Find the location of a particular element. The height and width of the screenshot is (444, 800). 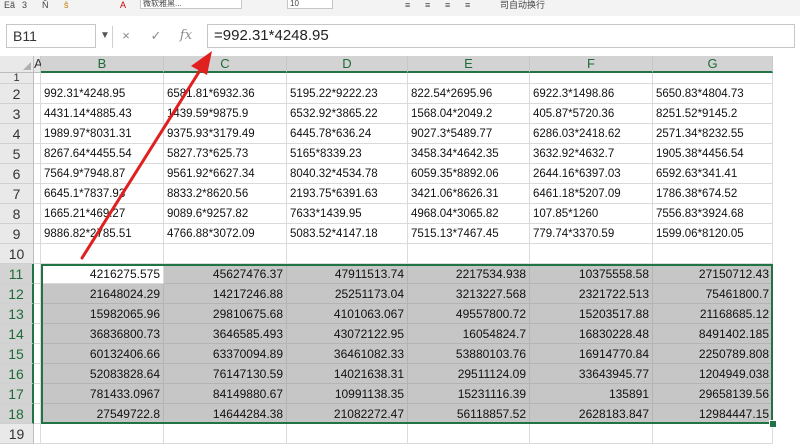

cell-b2: 992.31*4248.95 is located at coordinates (102, 94).